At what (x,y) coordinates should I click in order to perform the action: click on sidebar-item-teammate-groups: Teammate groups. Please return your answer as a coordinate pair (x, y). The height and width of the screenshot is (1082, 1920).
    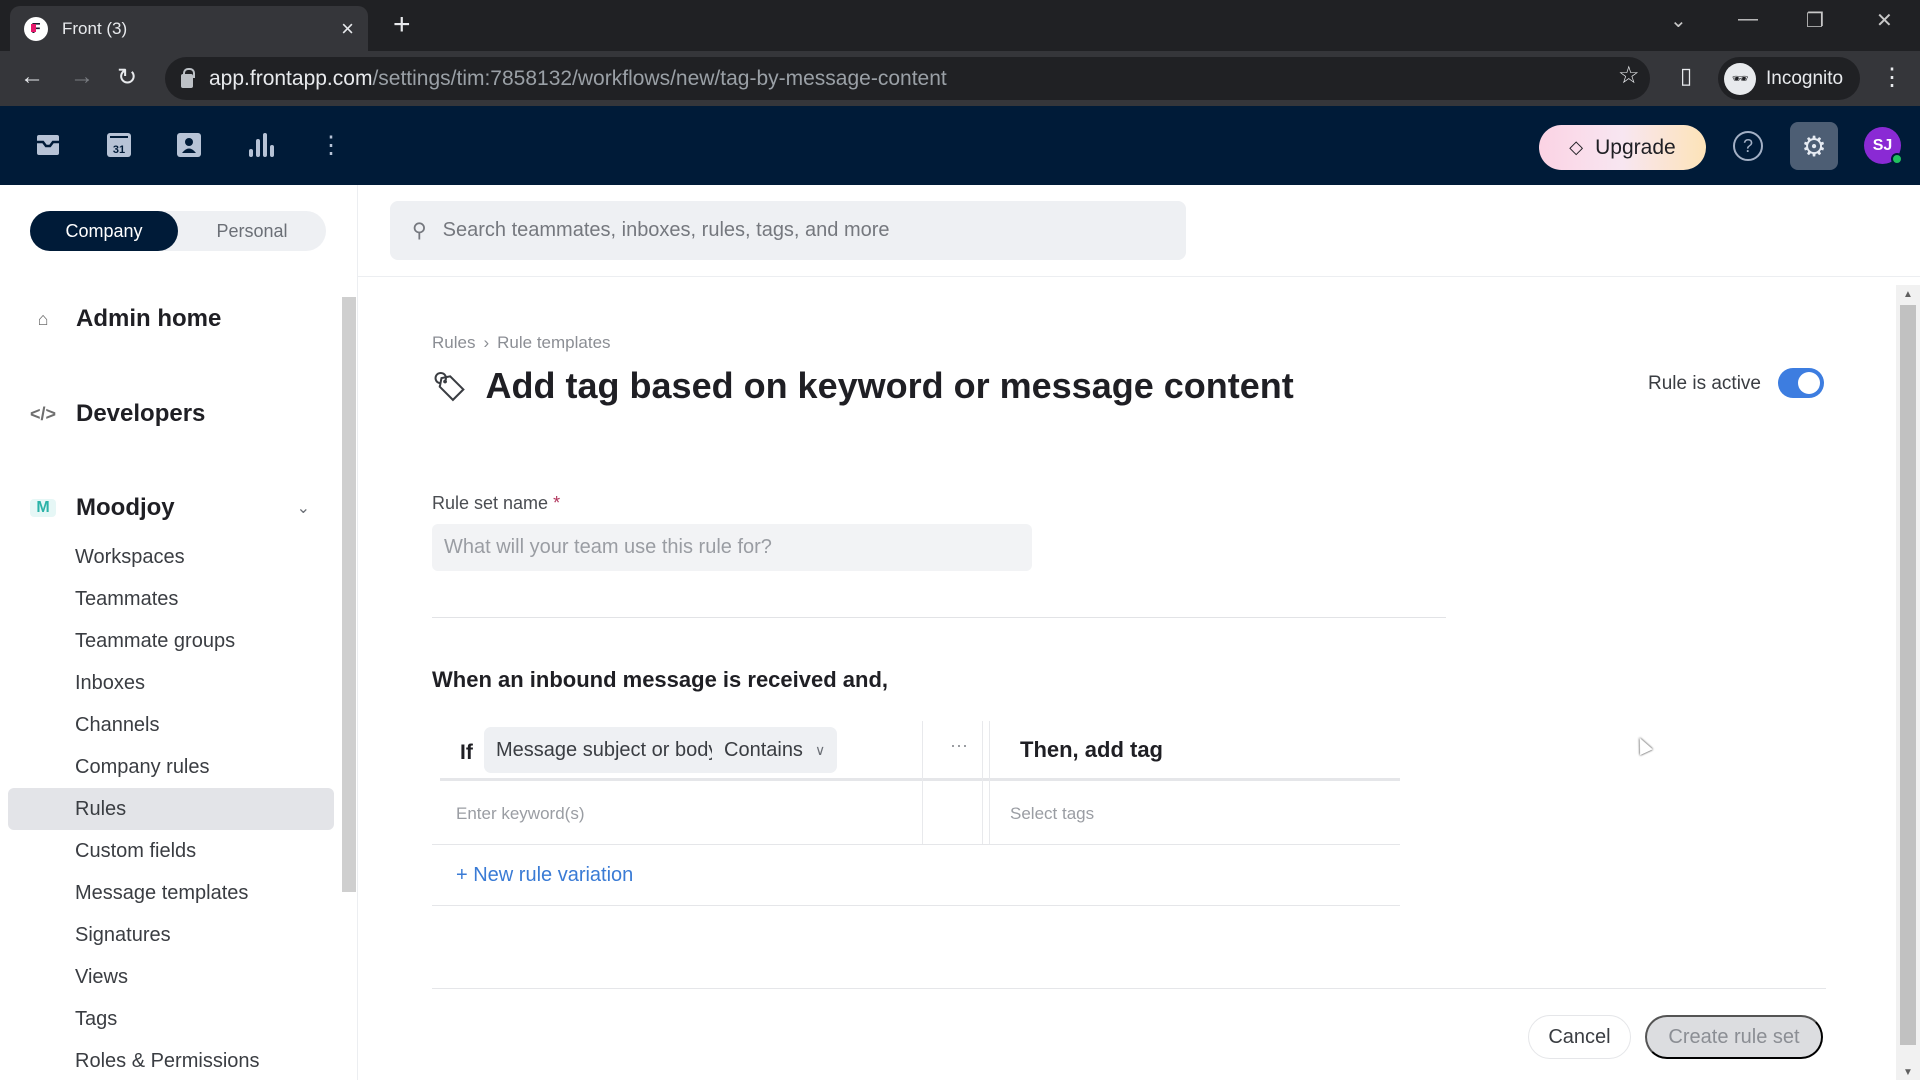
    Looking at the image, I should click on (171, 641).